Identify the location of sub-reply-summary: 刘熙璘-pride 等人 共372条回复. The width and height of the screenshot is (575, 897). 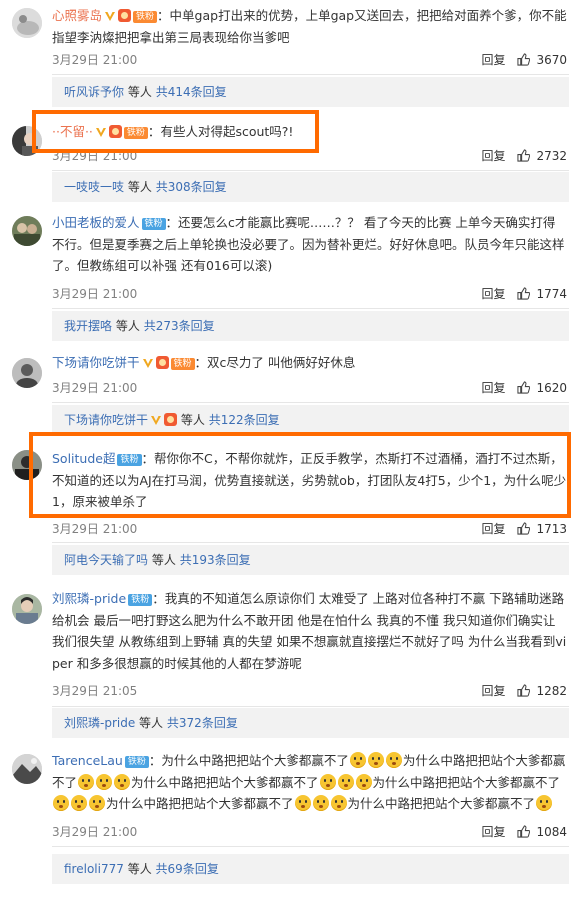
(310, 723).